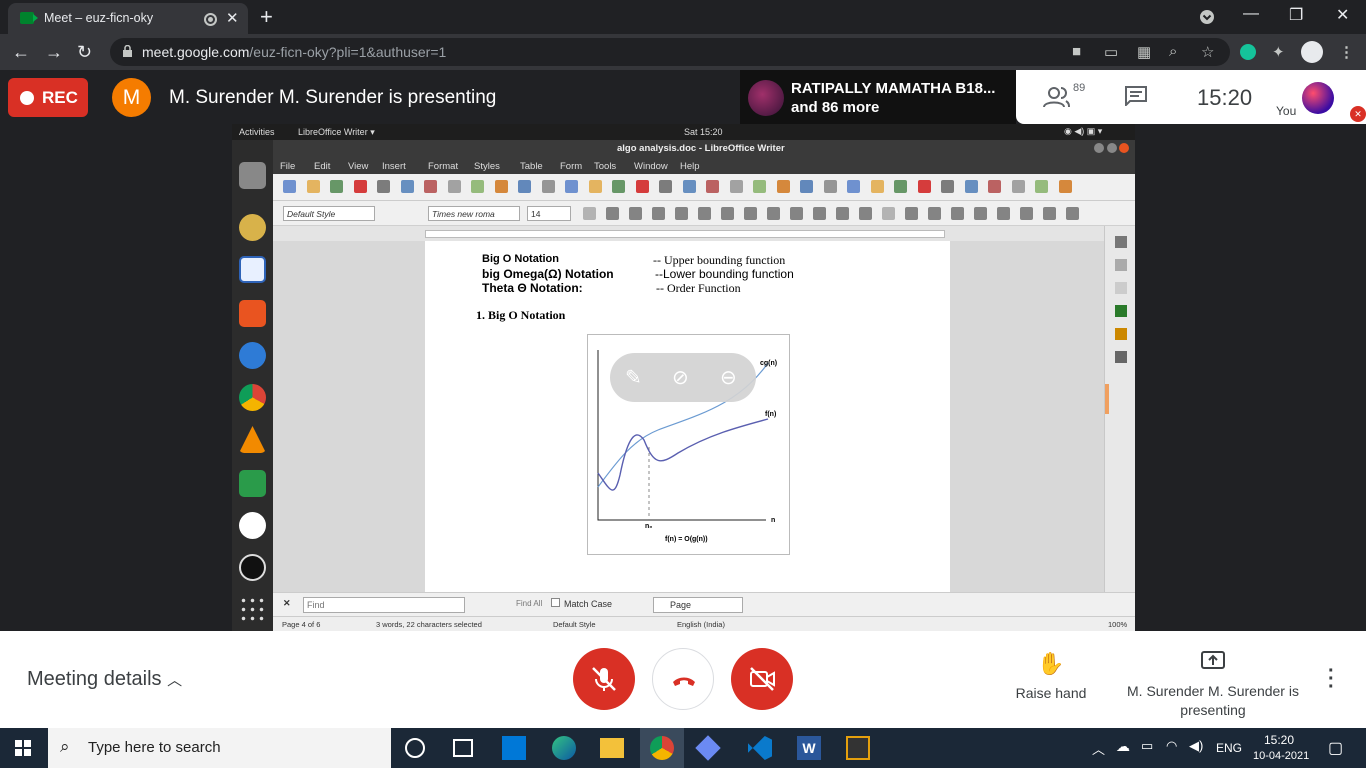 This screenshot has height=768, width=1366. Describe the element at coordinates (232, 18) in the screenshot. I see `close-tab-icon: ✕` at that location.